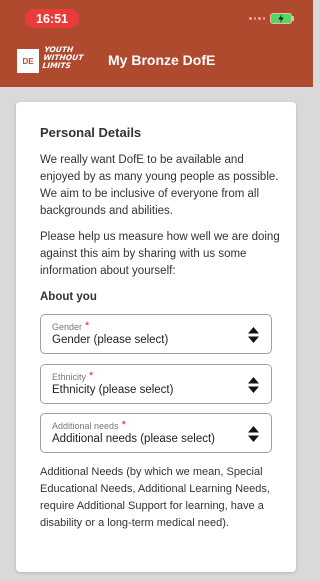 This screenshot has width=320, height=581. What do you see at coordinates (162, 60) in the screenshot?
I see `page-title: My Bronze DofE` at bounding box center [162, 60].